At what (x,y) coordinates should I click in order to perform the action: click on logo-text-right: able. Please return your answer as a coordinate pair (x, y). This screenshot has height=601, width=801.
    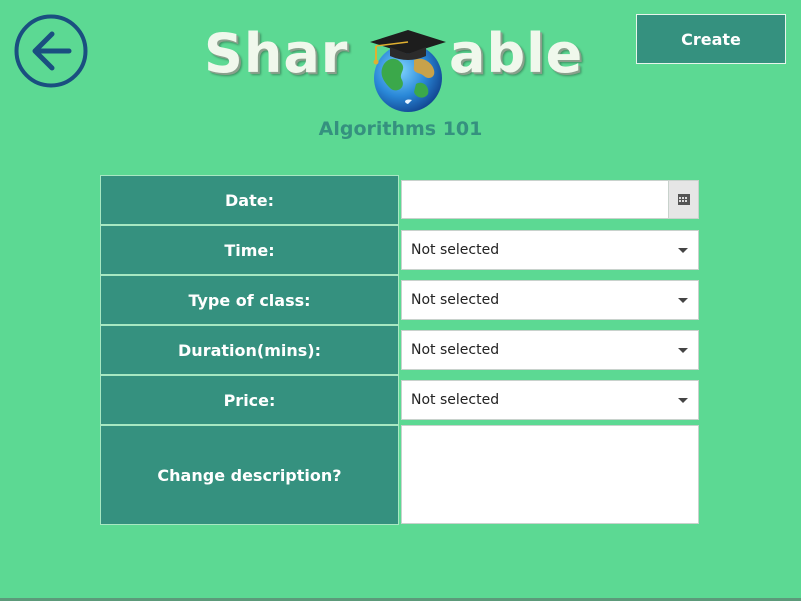
    Looking at the image, I should click on (516, 53).